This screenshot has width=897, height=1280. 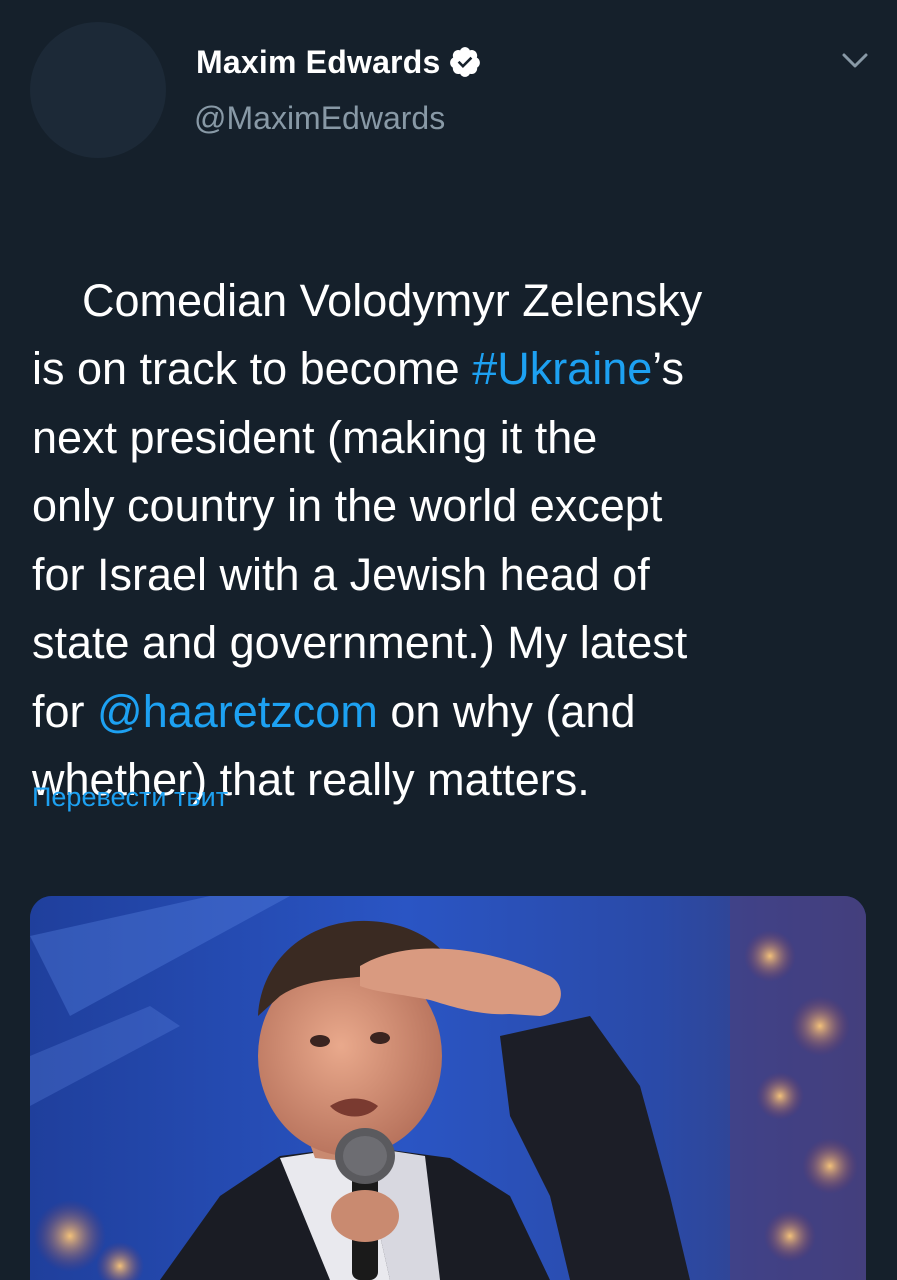 I want to click on hashtag-ukraine-link: #Ukraine, so click(x=562, y=368).